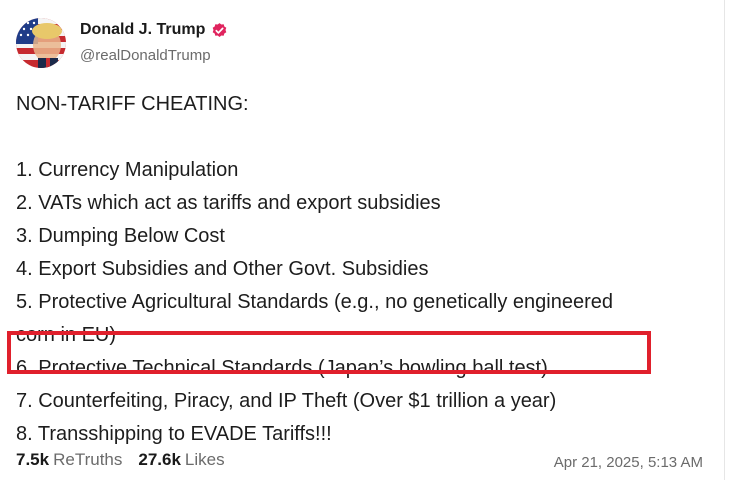 This screenshot has width=750, height=480. I want to click on retruths-count: 7.5k, so click(33, 459).